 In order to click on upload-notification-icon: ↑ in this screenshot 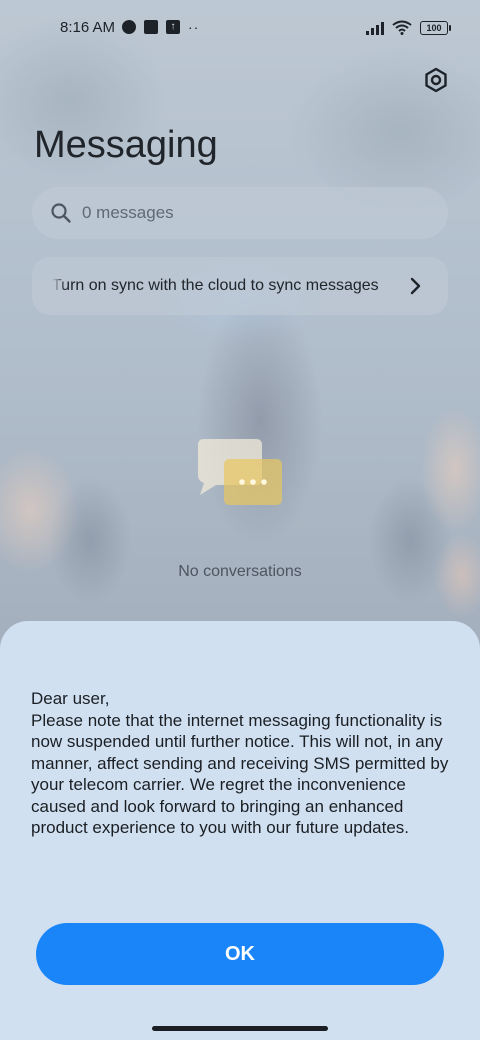, I will do `click(173, 27)`.